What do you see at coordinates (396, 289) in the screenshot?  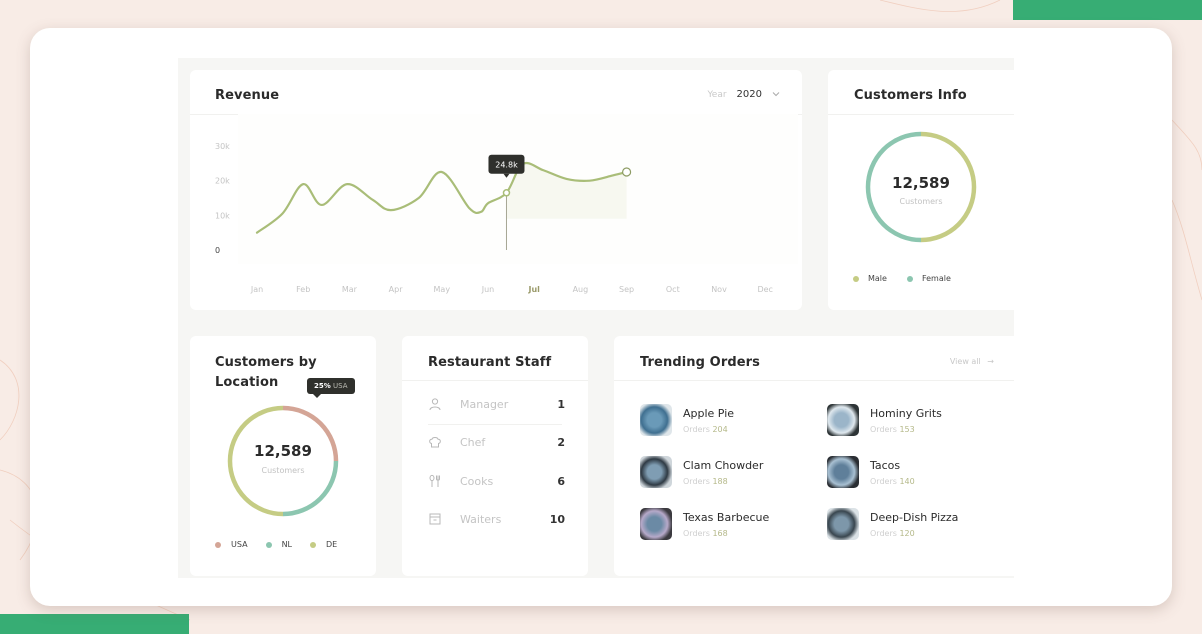 I see `x-tick-label: Apr` at bounding box center [396, 289].